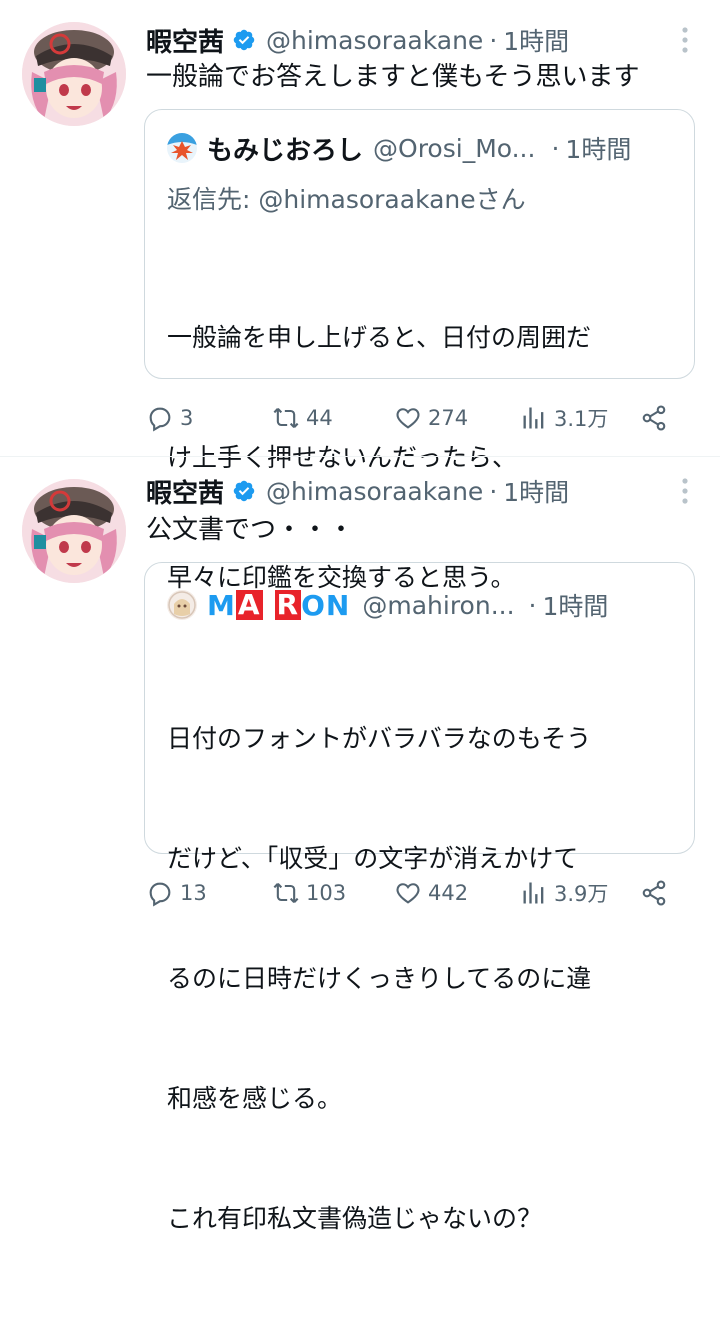 The height and width of the screenshot is (1319, 720). Describe the element at coordinates (448, 418) in the screenshot. I see `like-count: 274` at that location.